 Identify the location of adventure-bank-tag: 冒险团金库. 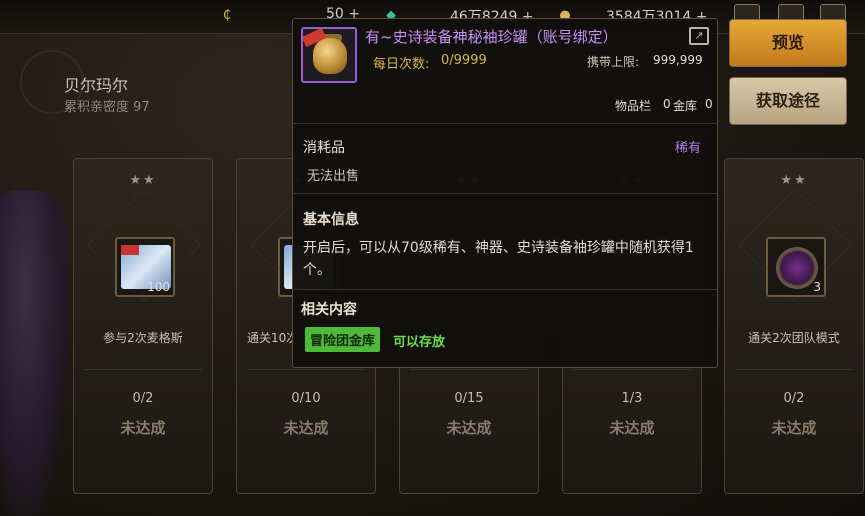
(343, 339).